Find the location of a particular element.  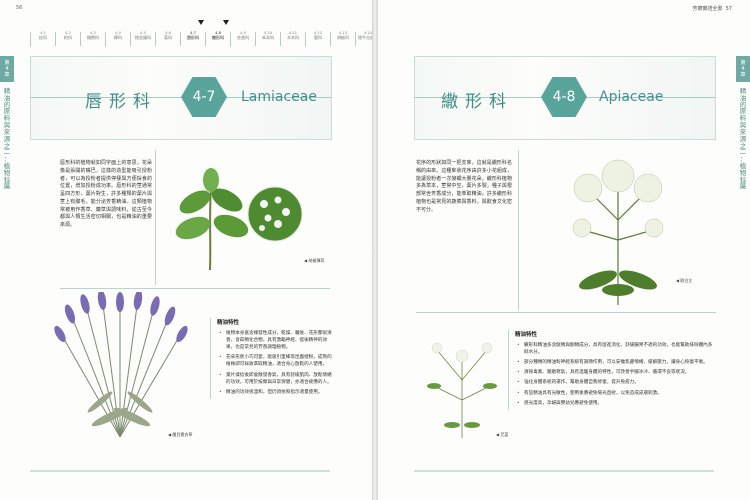

essential-oil-item: 清除毒素、驅散寒氣，具有溫暖身體的特性，可改善手腳冰冷、循環不良等狀況。 is located at coordinates (616, 372).